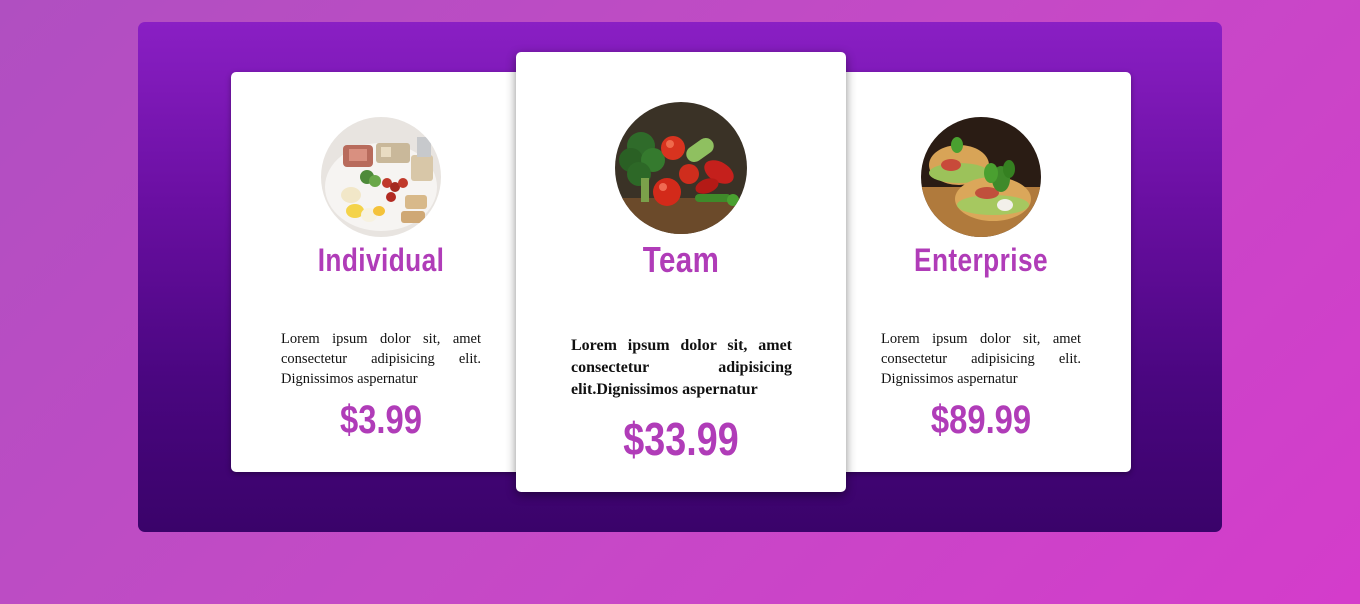 Image resolution: width=1360 pixels, height=604 pixels. What do you see at coordinates (381, 177) in the screenshot?
I see `platter-image` at bounding box center [381, 177].